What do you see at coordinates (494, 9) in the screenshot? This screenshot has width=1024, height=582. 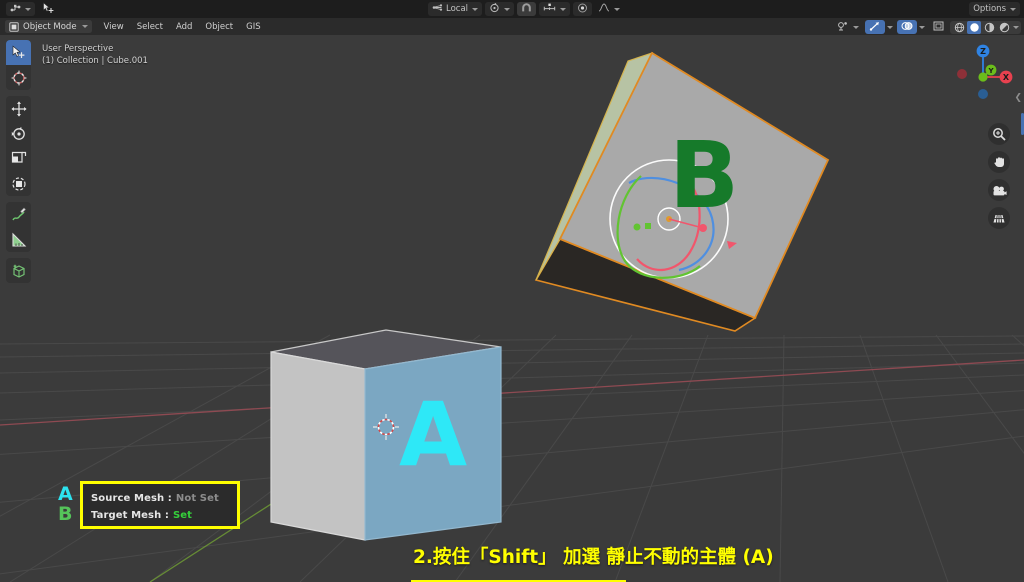 I see `pivot-point-icon` at bounding box center [494, 9].